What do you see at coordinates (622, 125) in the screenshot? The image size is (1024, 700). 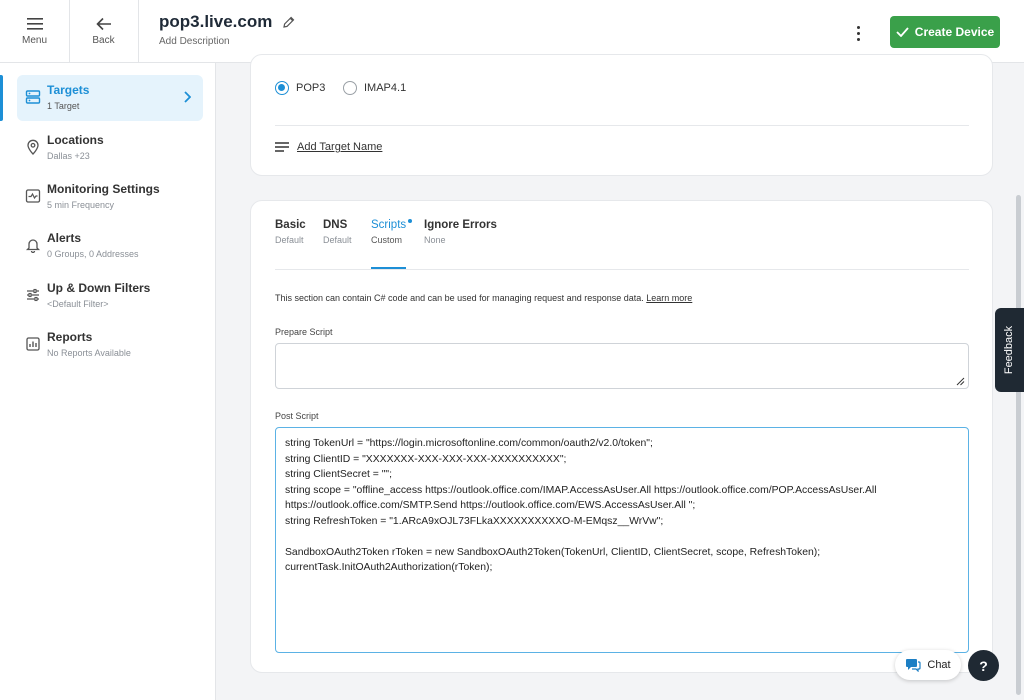 I see `divider` at bounding box center [622, 125].